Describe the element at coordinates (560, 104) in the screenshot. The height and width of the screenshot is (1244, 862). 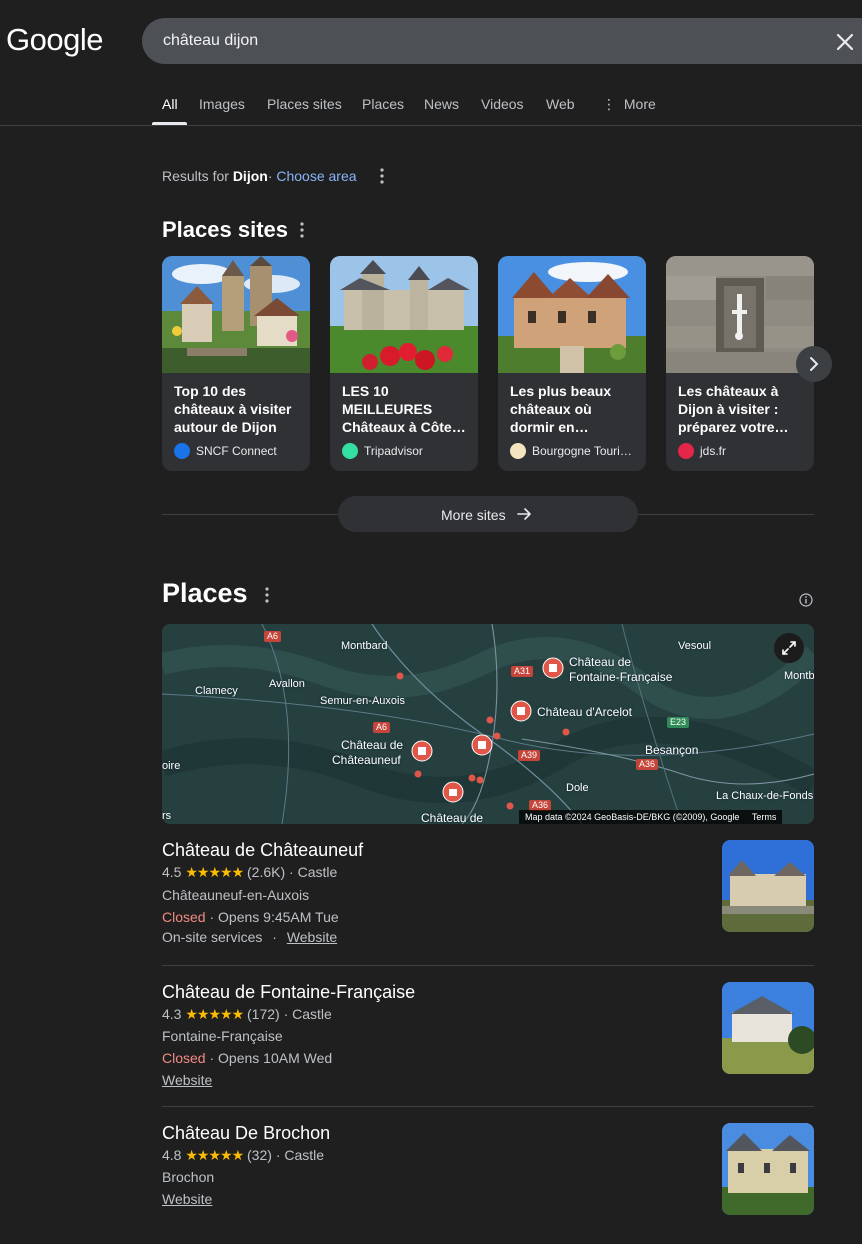
I see `tab-web: Web` at that location.